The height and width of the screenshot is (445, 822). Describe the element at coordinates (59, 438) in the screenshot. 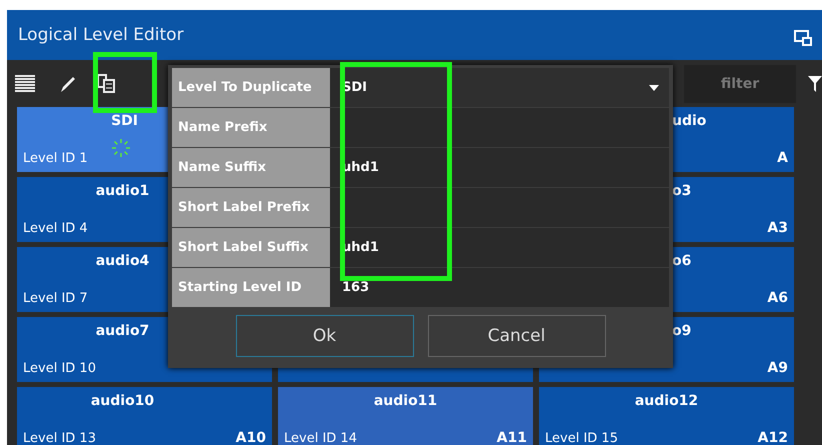

I see `level-id: Level ID 13` at that location.